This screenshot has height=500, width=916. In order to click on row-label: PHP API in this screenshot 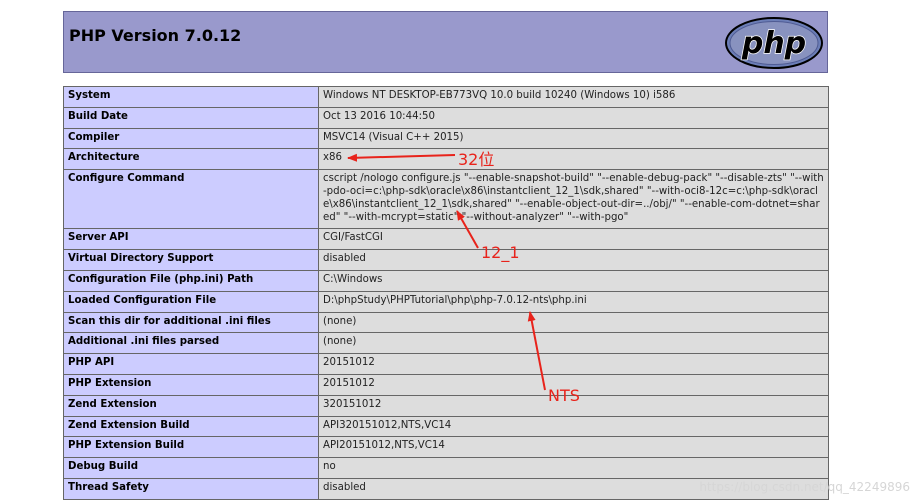, I will do `click(191, 364)`.